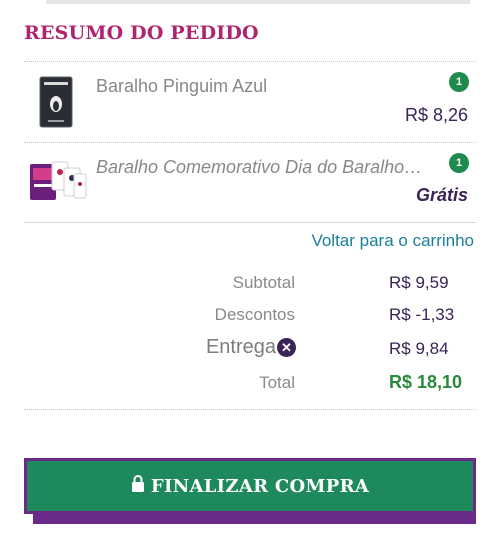  I want to click on top-divider, so click(258, 2).